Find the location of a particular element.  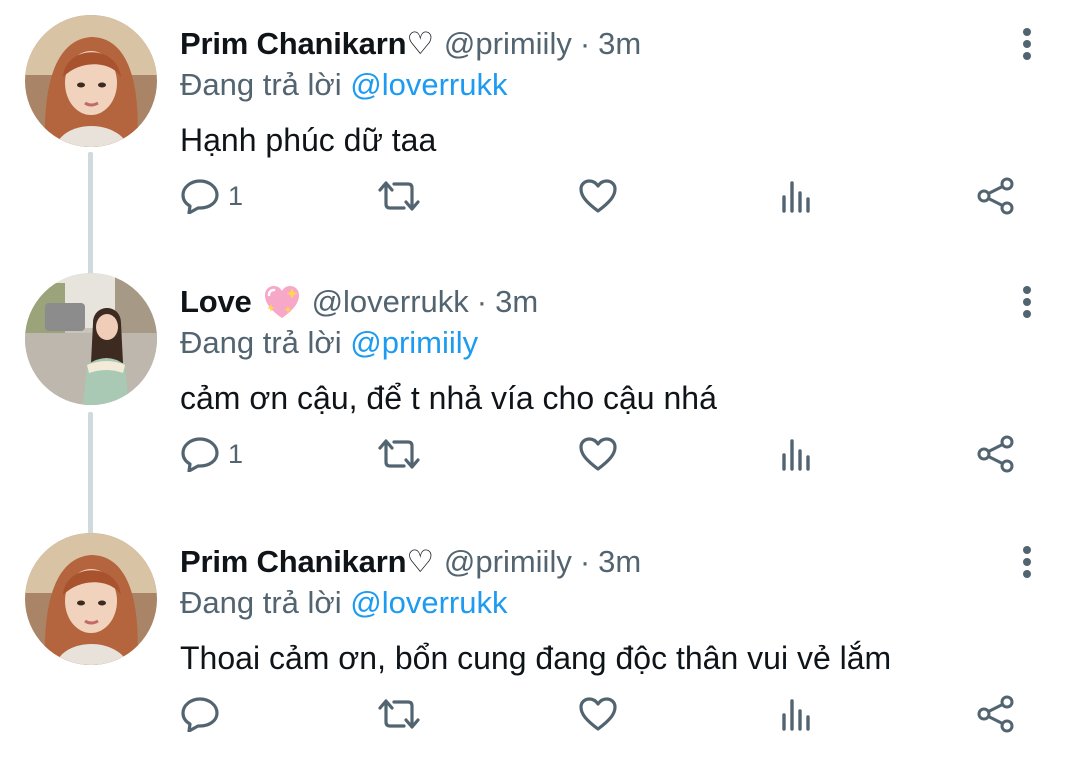

reply-button is located at coordinates (204, 714).